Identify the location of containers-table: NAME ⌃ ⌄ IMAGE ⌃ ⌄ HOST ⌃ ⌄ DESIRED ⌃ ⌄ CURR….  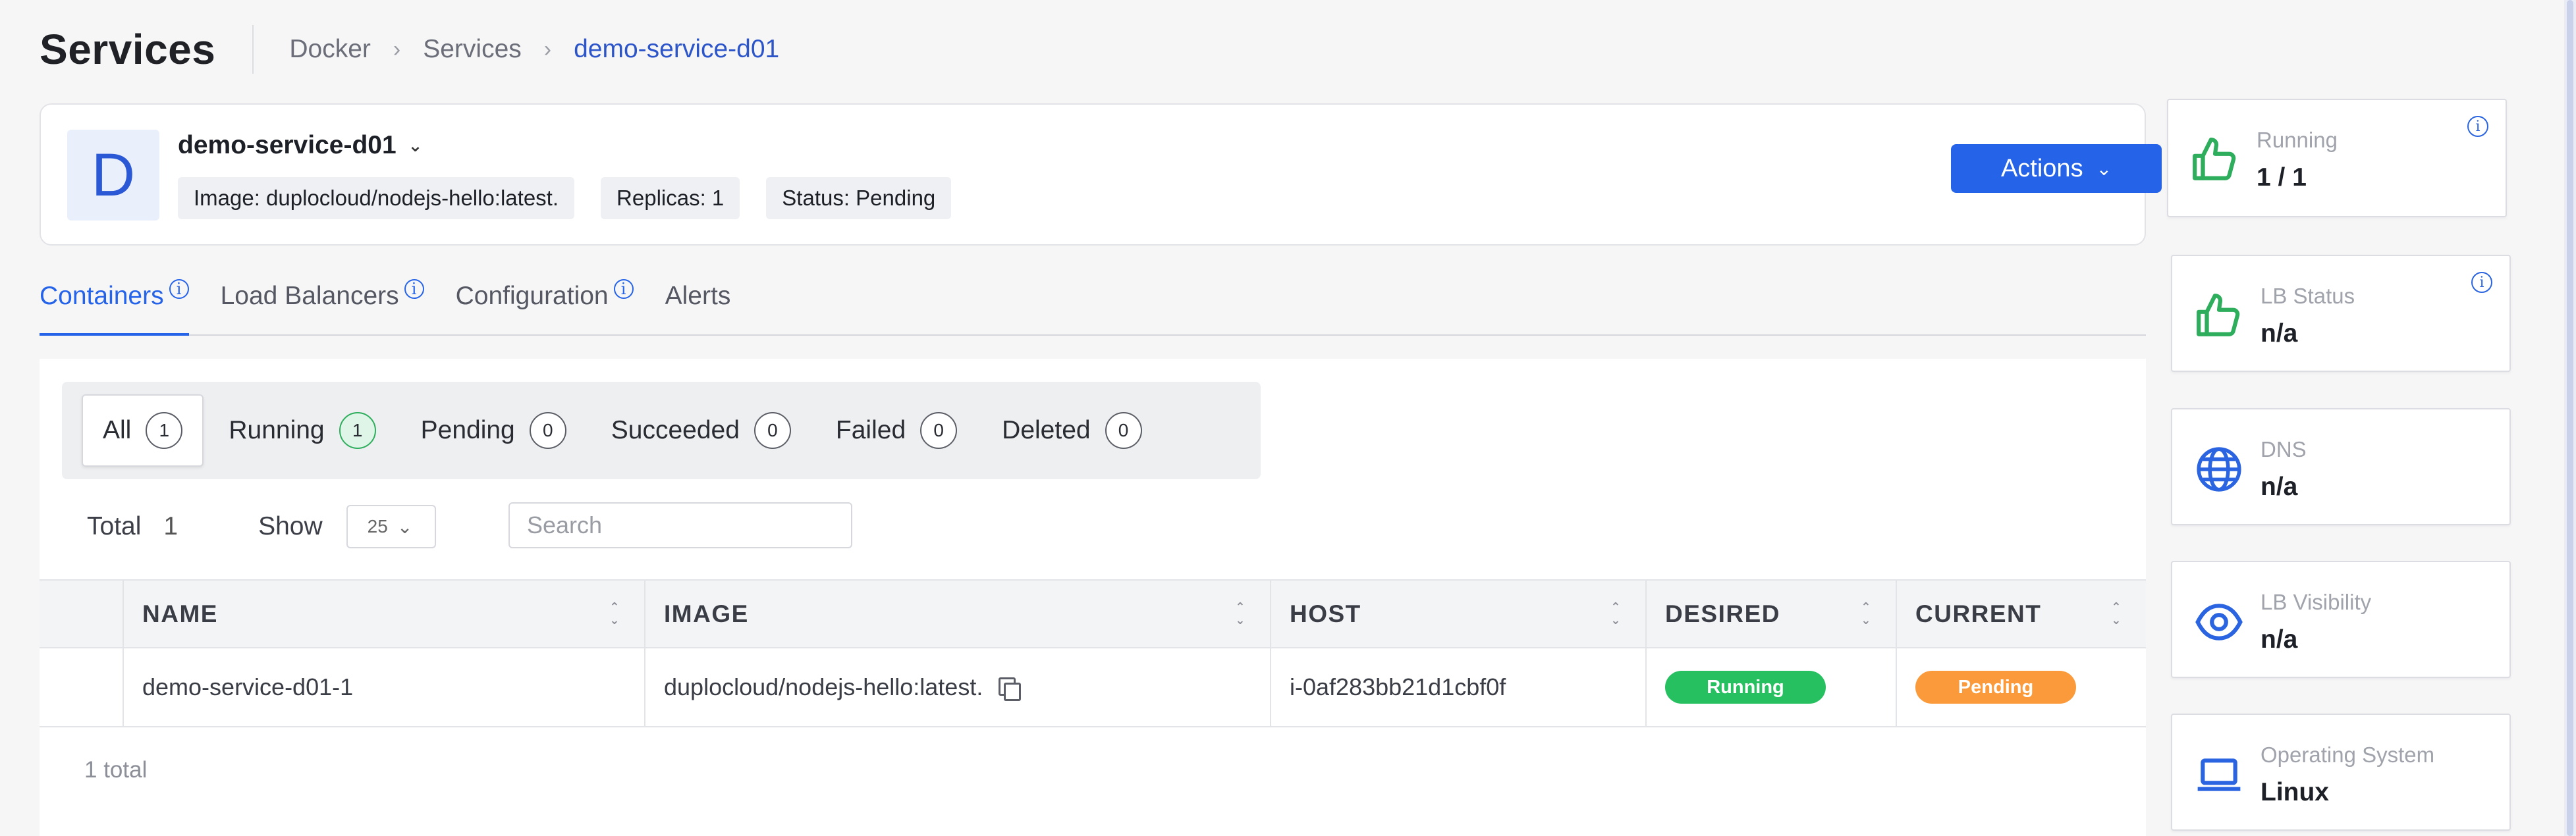
(1093, 653).